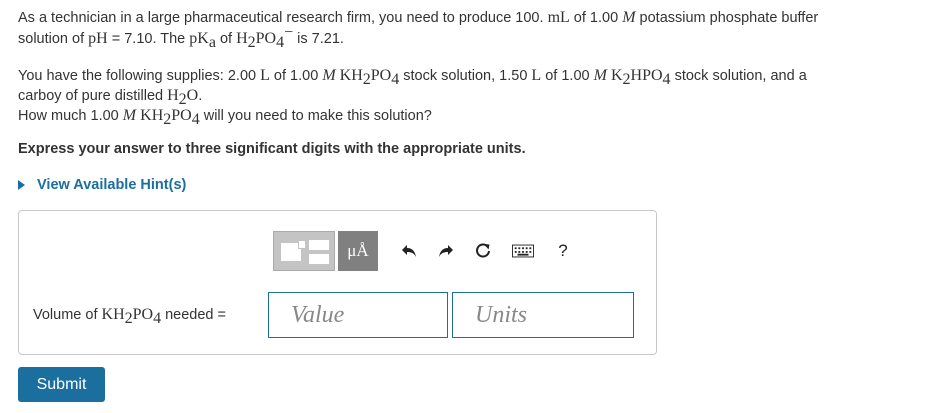 This screenshot has width=945, height=413. I want to click on hint-label: View Available Hint(s), so click(112, 185).